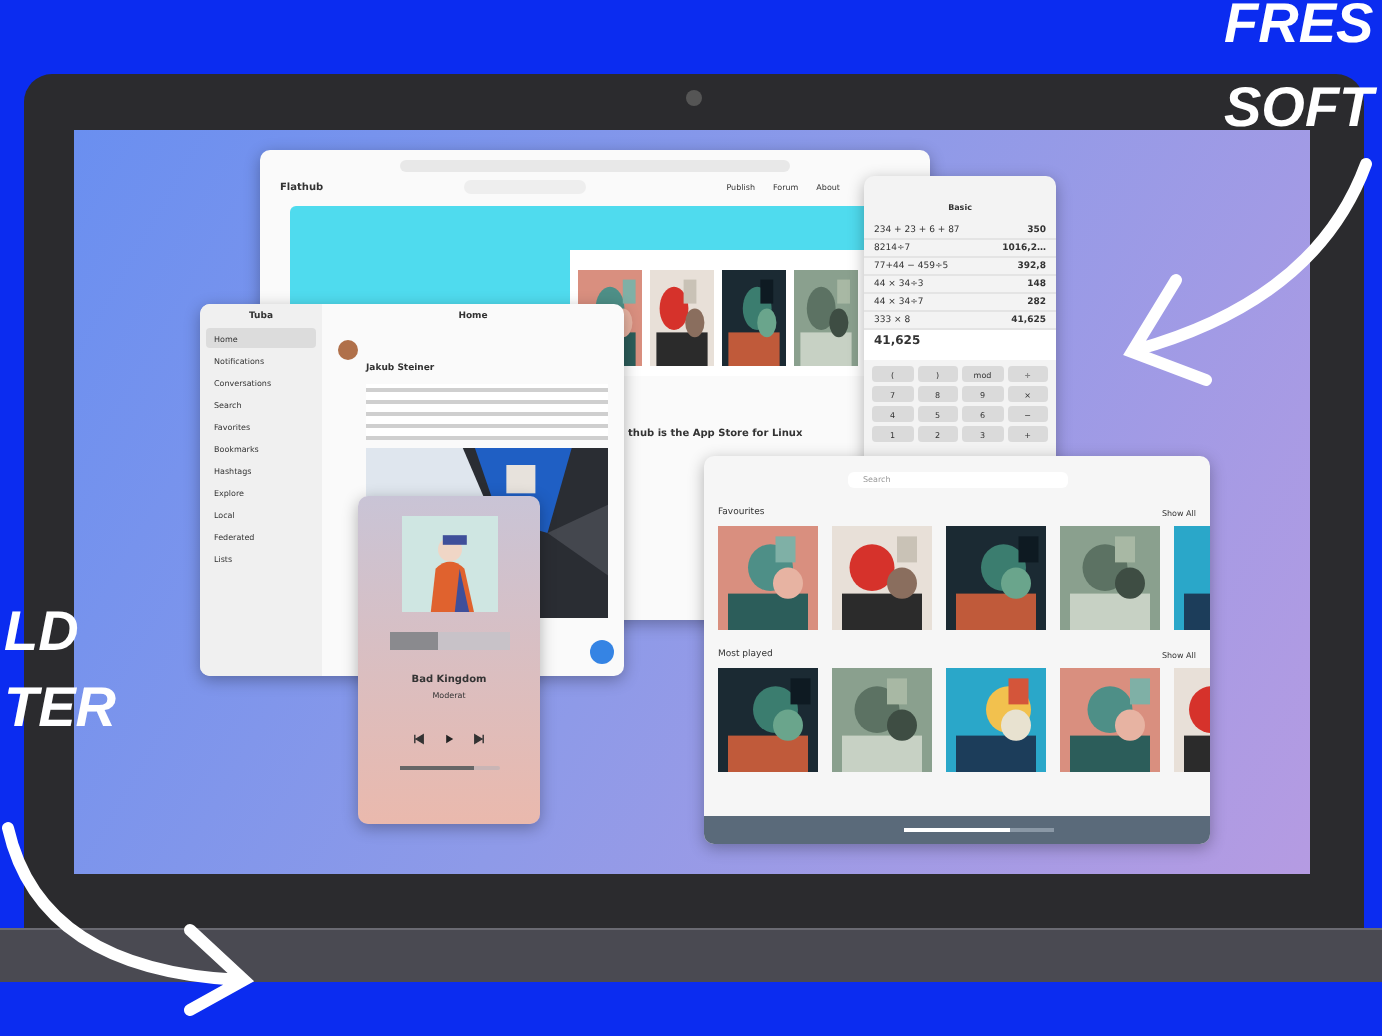 The height and width of the screenshot is (1036, 1382). Describe the element at coordinates (1299, 28) in the screenshot. I see `handwritten-caption: FRES` at that location.